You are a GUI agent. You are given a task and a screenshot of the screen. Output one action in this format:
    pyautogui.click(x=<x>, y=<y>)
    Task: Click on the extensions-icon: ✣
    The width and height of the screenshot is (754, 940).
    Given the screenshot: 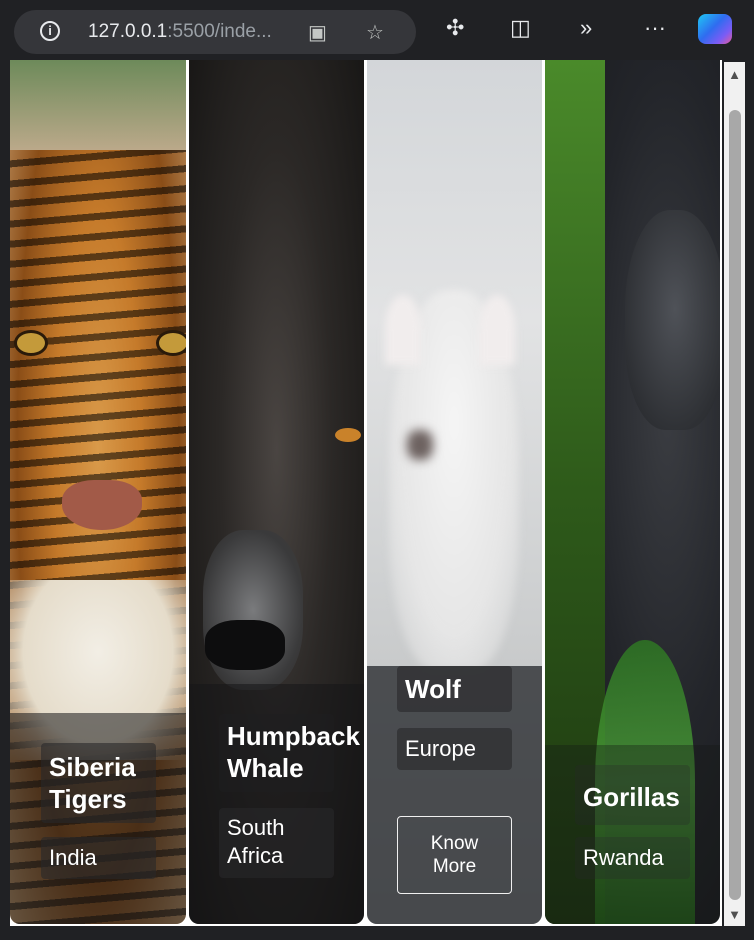 What is the action you would take?
    pyautogui.click(x=455, y=28)
    